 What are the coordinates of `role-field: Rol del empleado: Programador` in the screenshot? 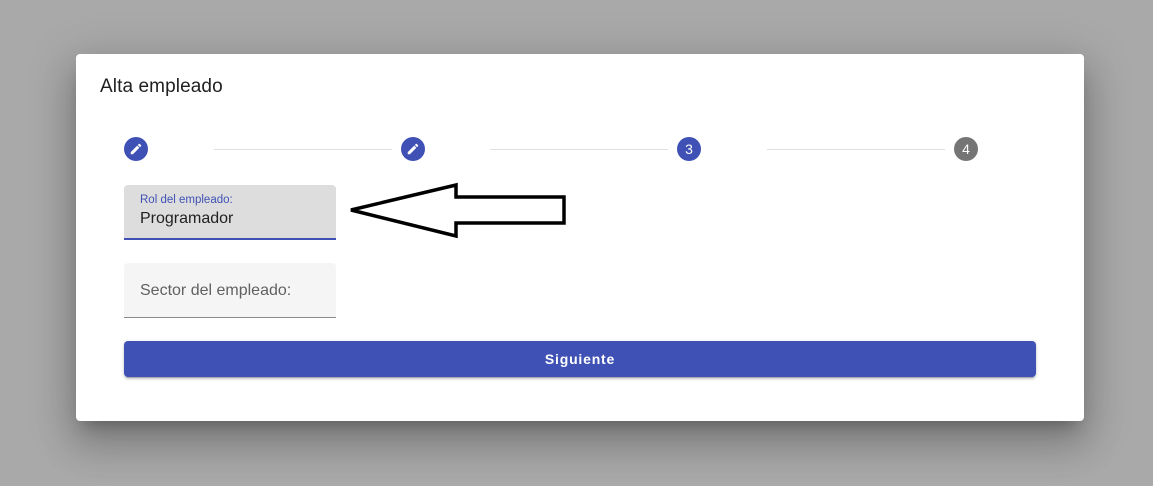 It's located at (230, 212).